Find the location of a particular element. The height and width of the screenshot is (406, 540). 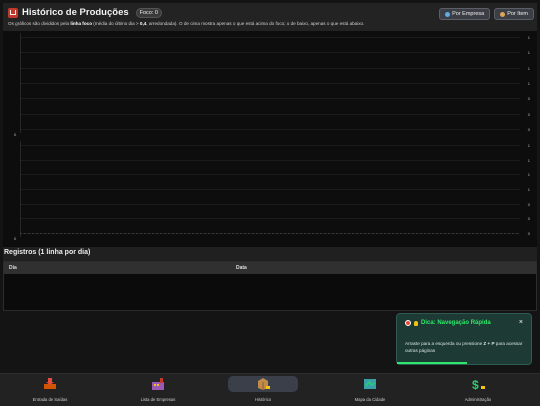

target-icon is located at coordinates (408, 323).